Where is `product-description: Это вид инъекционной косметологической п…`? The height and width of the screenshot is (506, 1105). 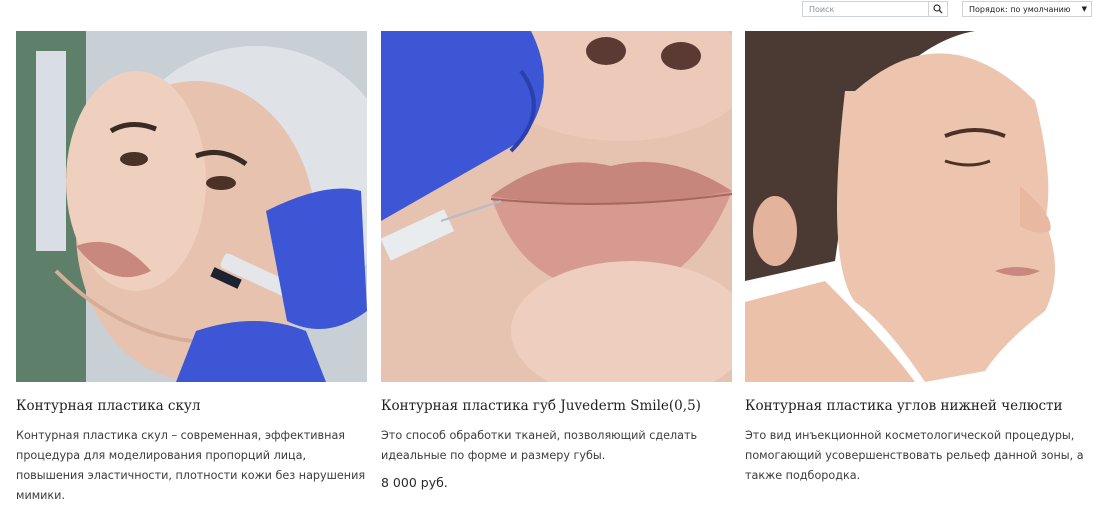 product-description: Это вид инъекционной косметологической п… is located at coordinates (914, 455).